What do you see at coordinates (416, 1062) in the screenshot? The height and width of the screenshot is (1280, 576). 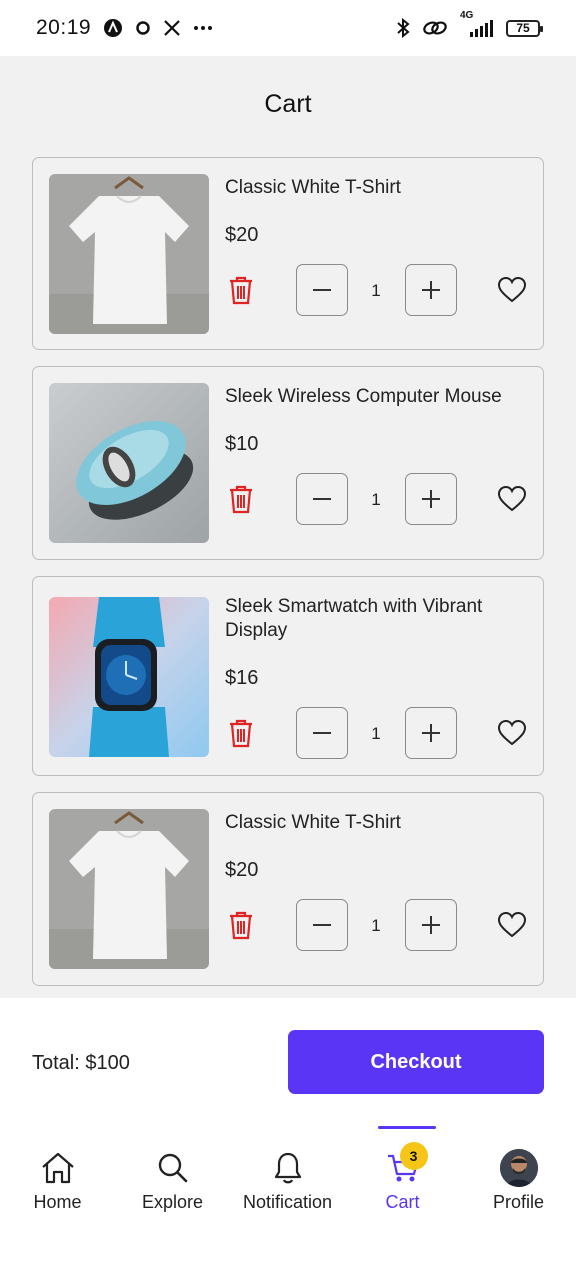 I see `checkout-button: Checkout` at bounding box center [416, 1062].